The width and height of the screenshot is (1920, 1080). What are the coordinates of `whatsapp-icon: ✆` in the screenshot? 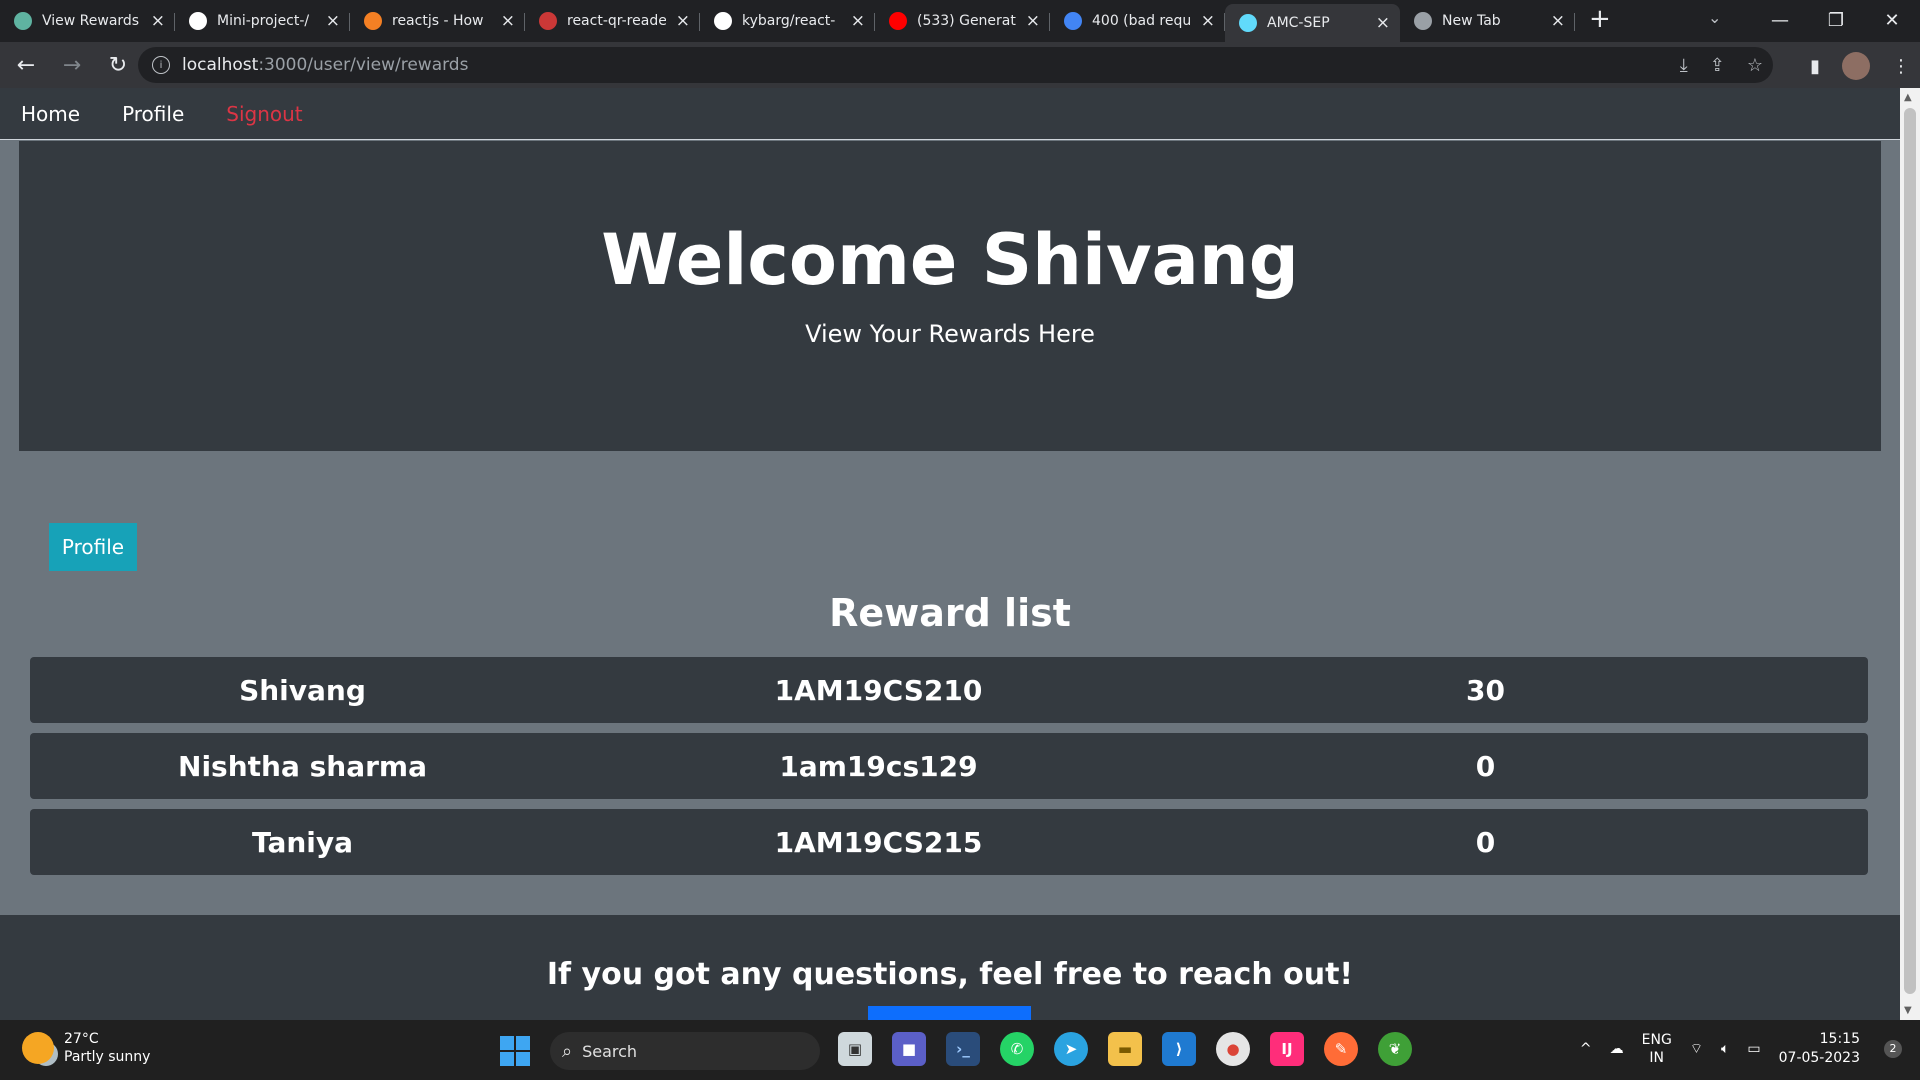 It's located at (1017, 1049).